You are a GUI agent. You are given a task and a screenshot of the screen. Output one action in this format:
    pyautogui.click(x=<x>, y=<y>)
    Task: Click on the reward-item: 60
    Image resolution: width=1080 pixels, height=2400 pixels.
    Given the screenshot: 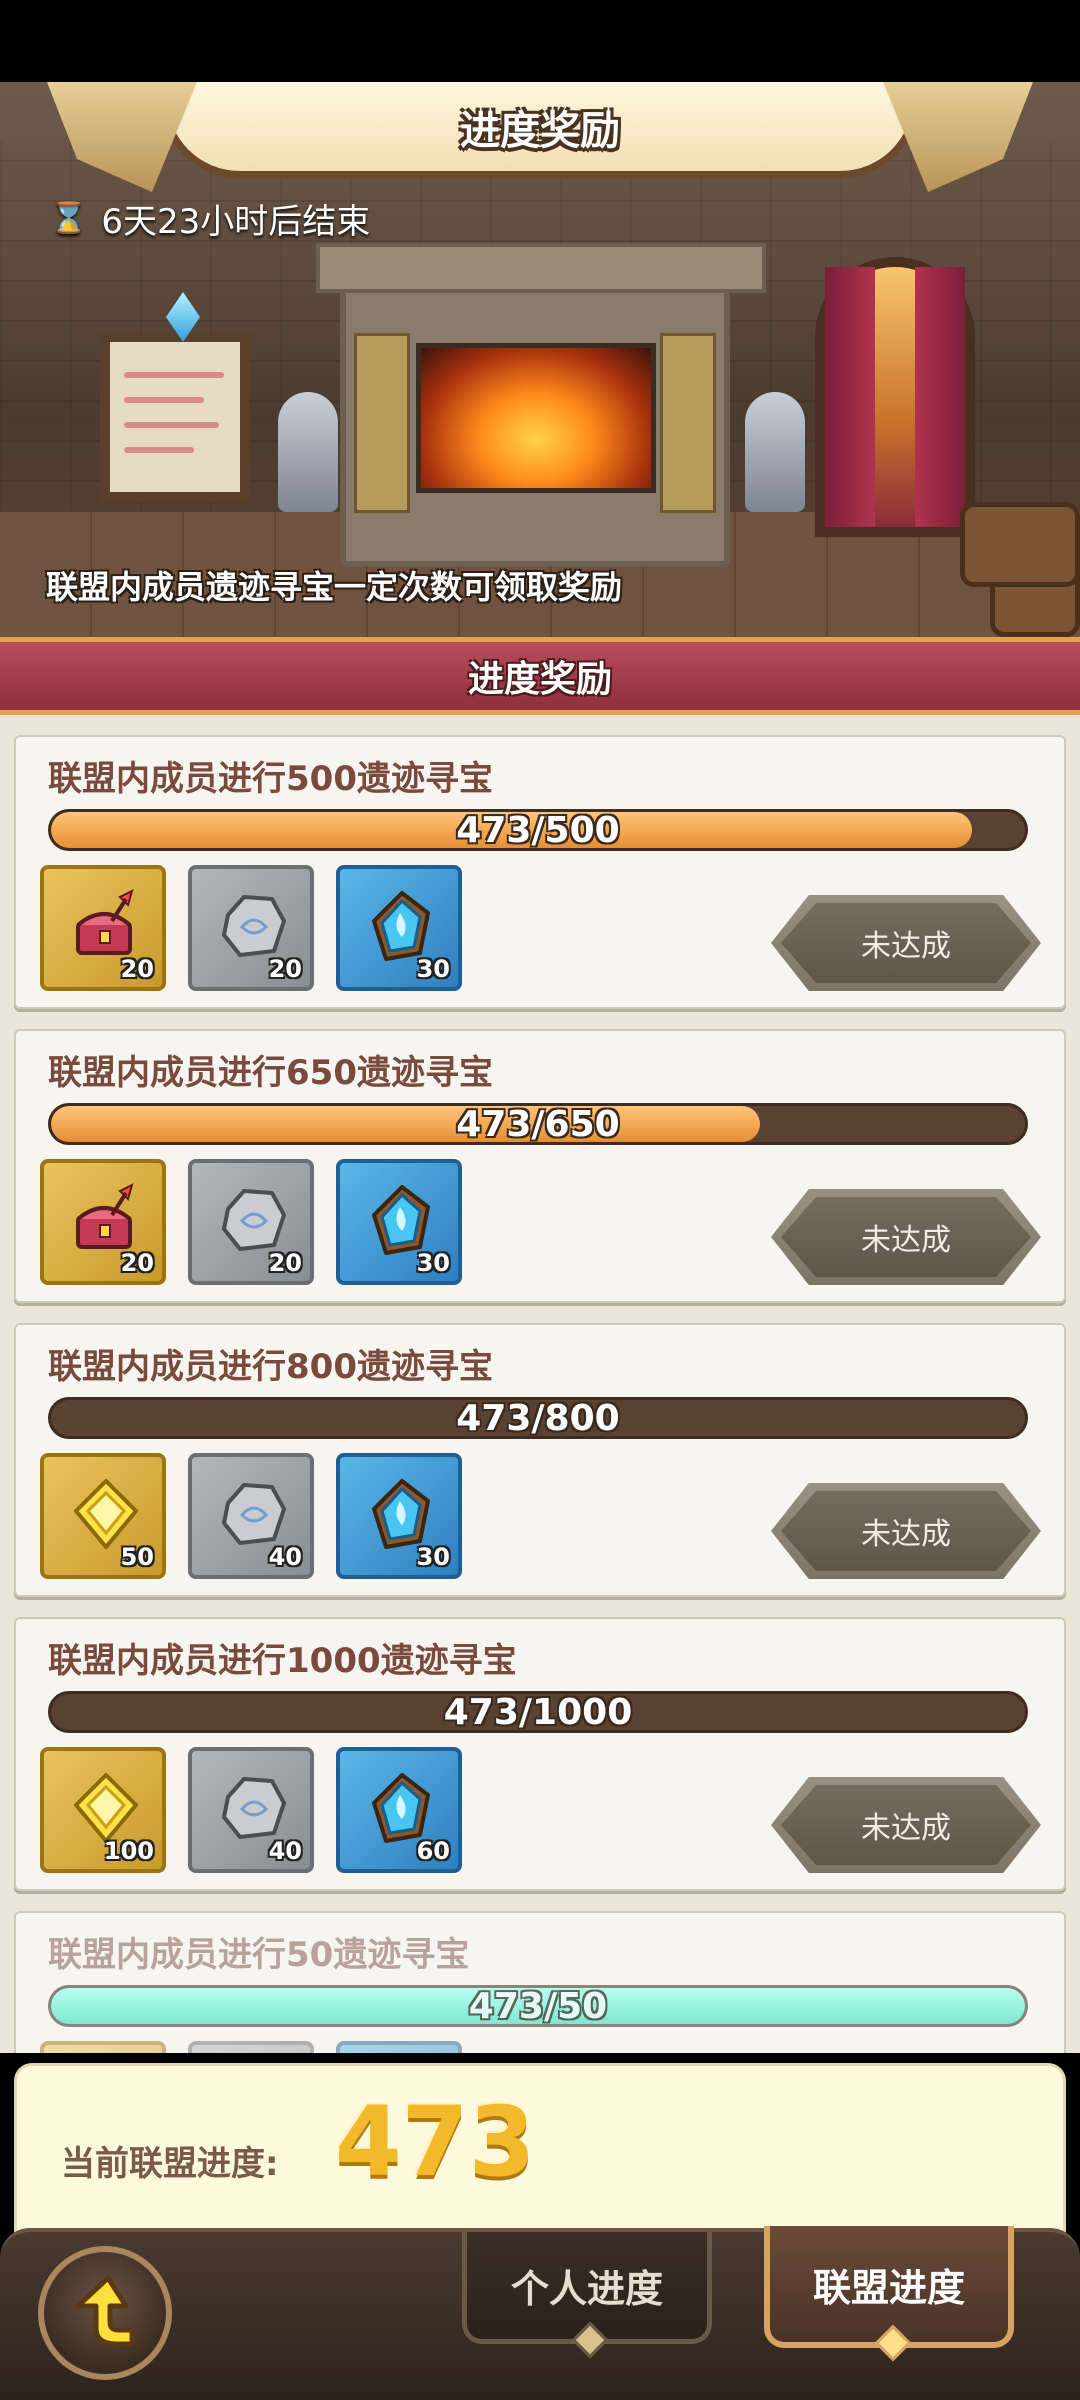 What is the action you would take?
    pyautogui.click(x=399, y=1810)
    